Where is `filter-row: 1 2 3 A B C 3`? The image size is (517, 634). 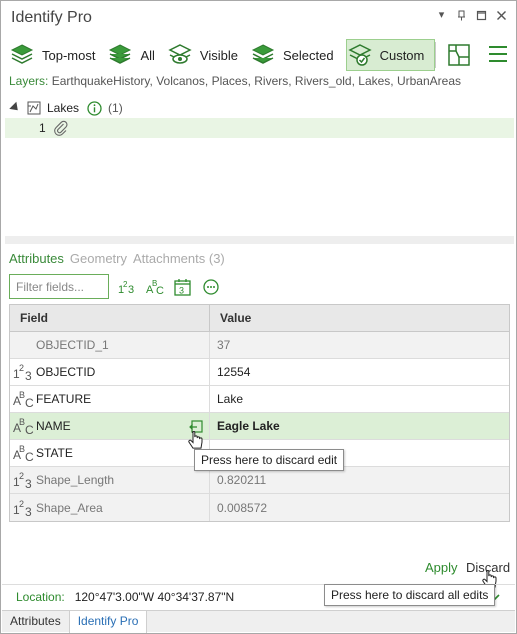
filter-row: 1 2 3 A B C 3 is located at coordinates (115, 286).